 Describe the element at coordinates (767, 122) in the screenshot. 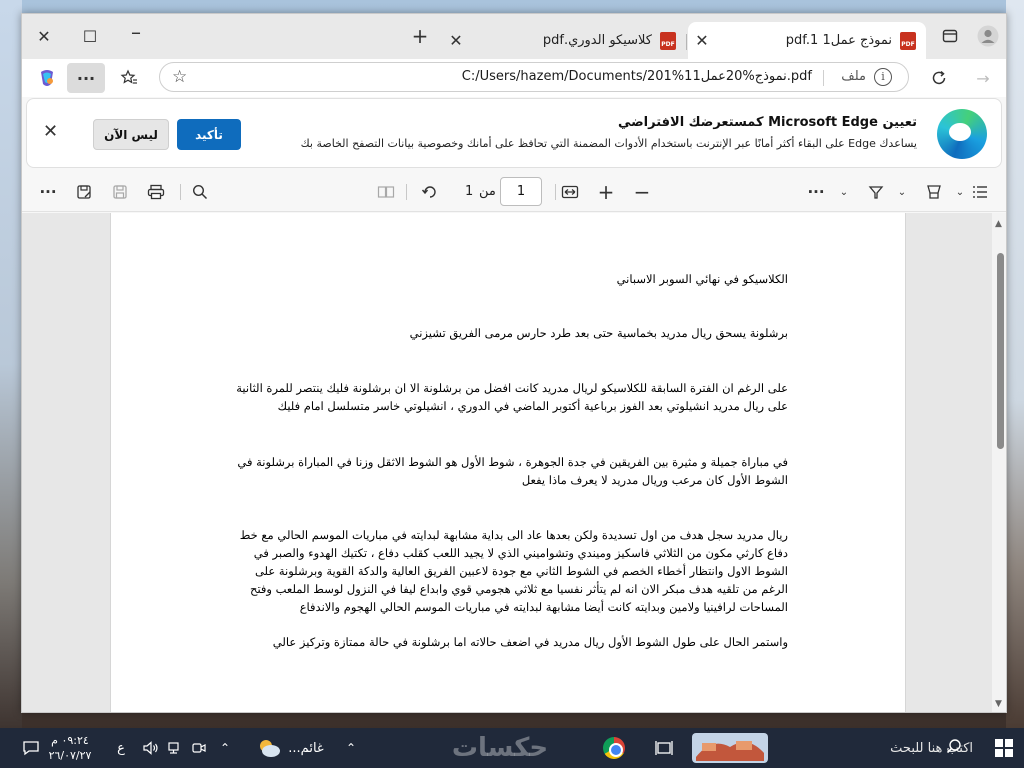

I see `notice-title: تعيين Microsoft Edge كمستعرضك الافتراضي` at that location.